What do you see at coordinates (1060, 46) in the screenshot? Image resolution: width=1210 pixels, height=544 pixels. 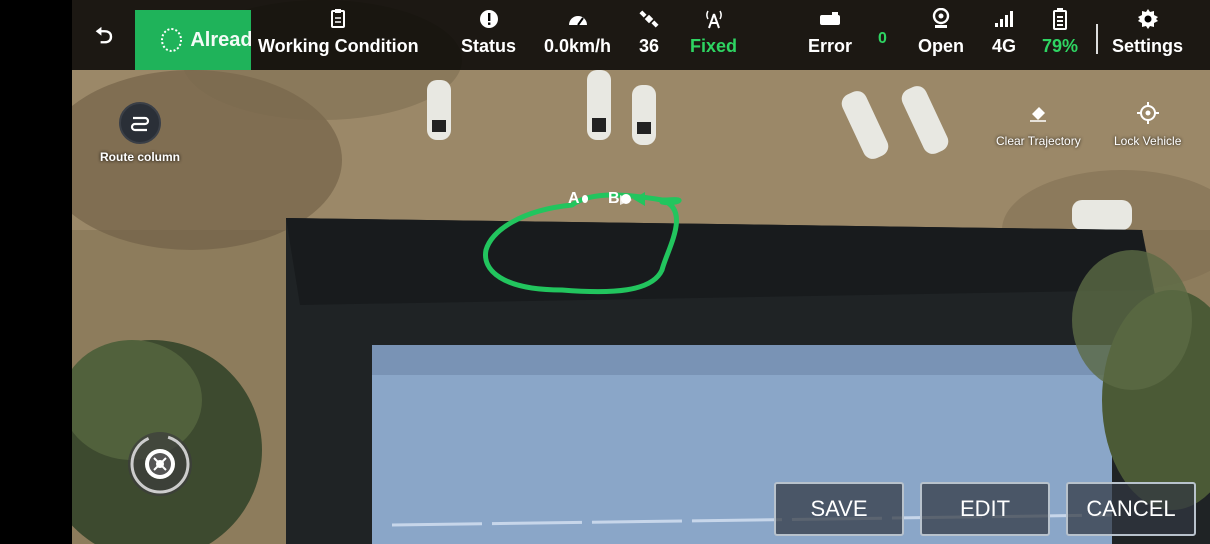 I see `battery-label: 79%` at bounding box center [1060, 46].